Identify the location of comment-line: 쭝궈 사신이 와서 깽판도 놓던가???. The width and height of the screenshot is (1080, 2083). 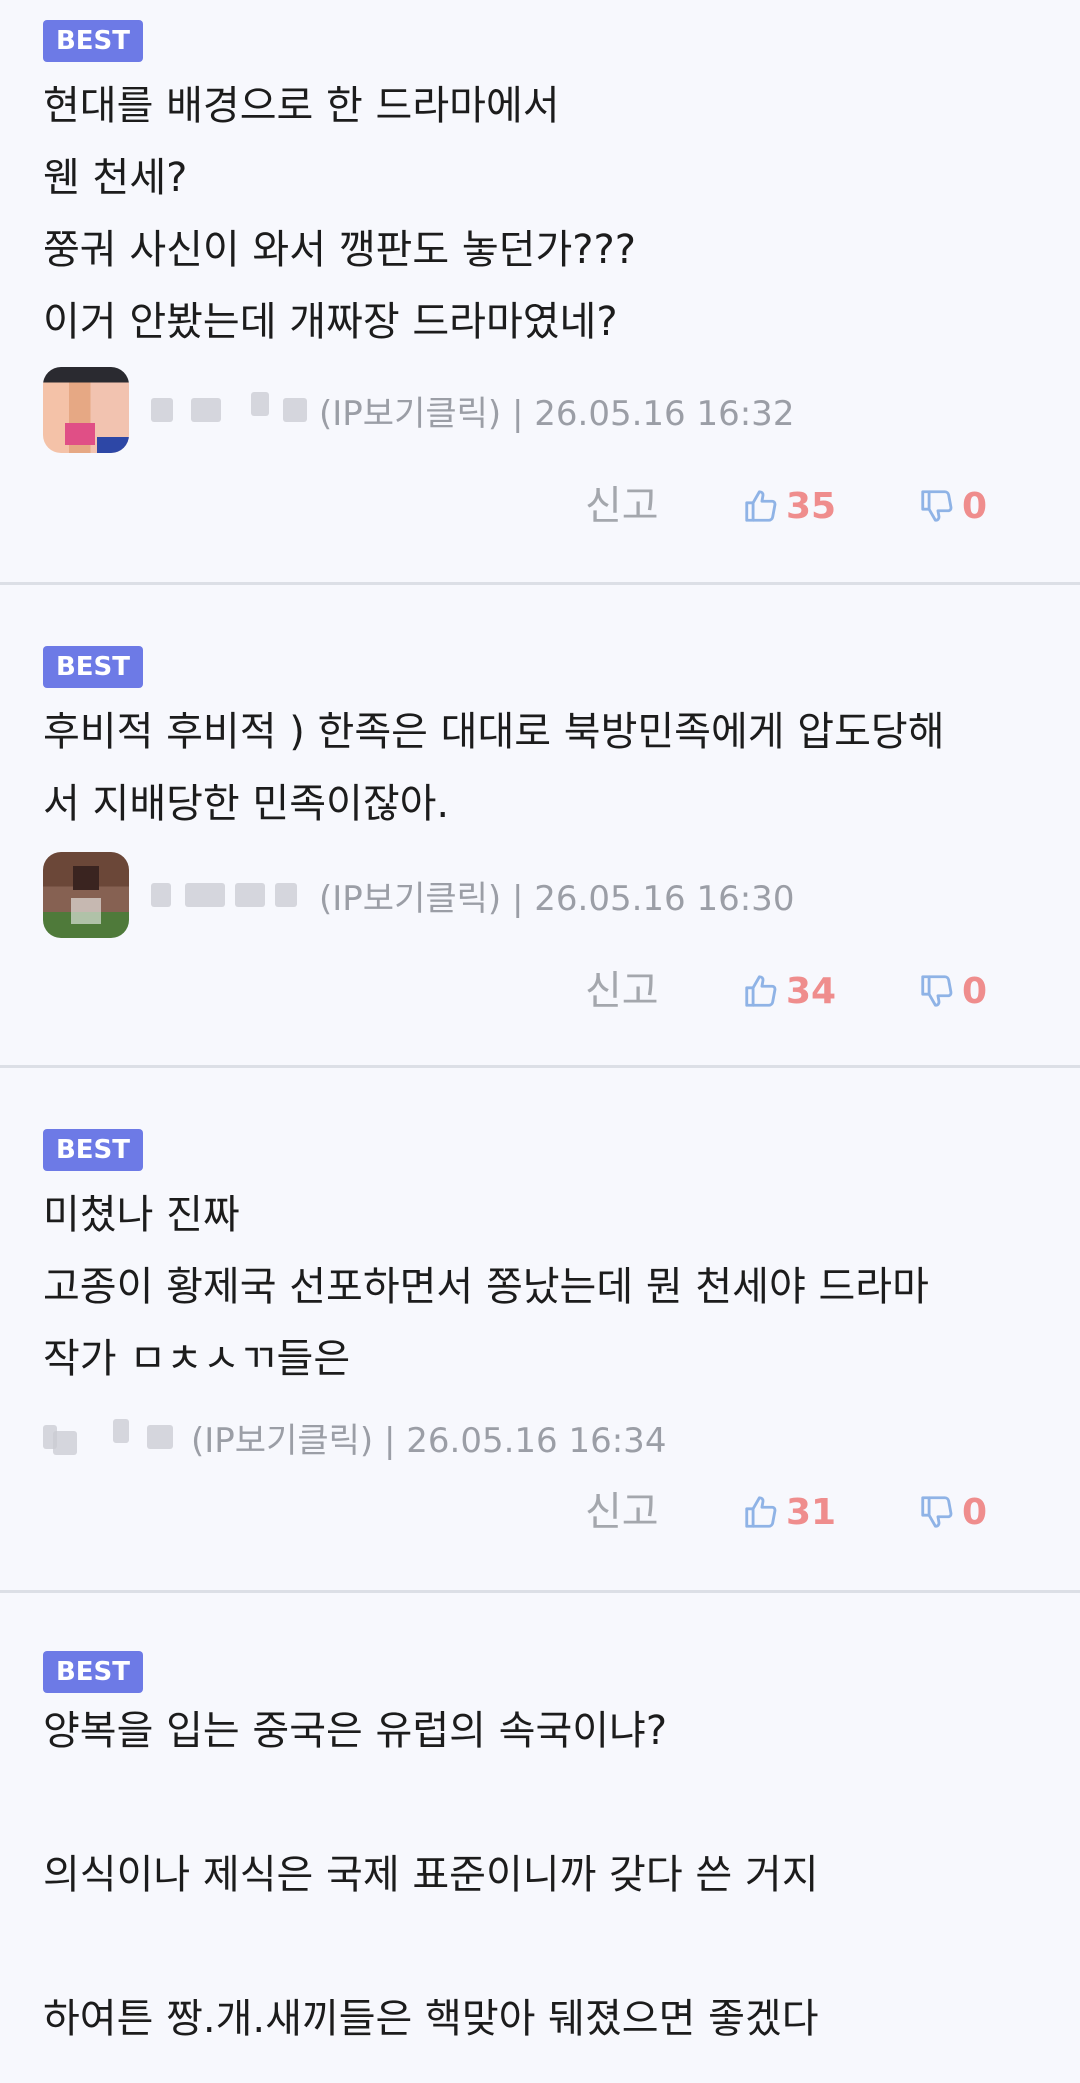
(339, 250).